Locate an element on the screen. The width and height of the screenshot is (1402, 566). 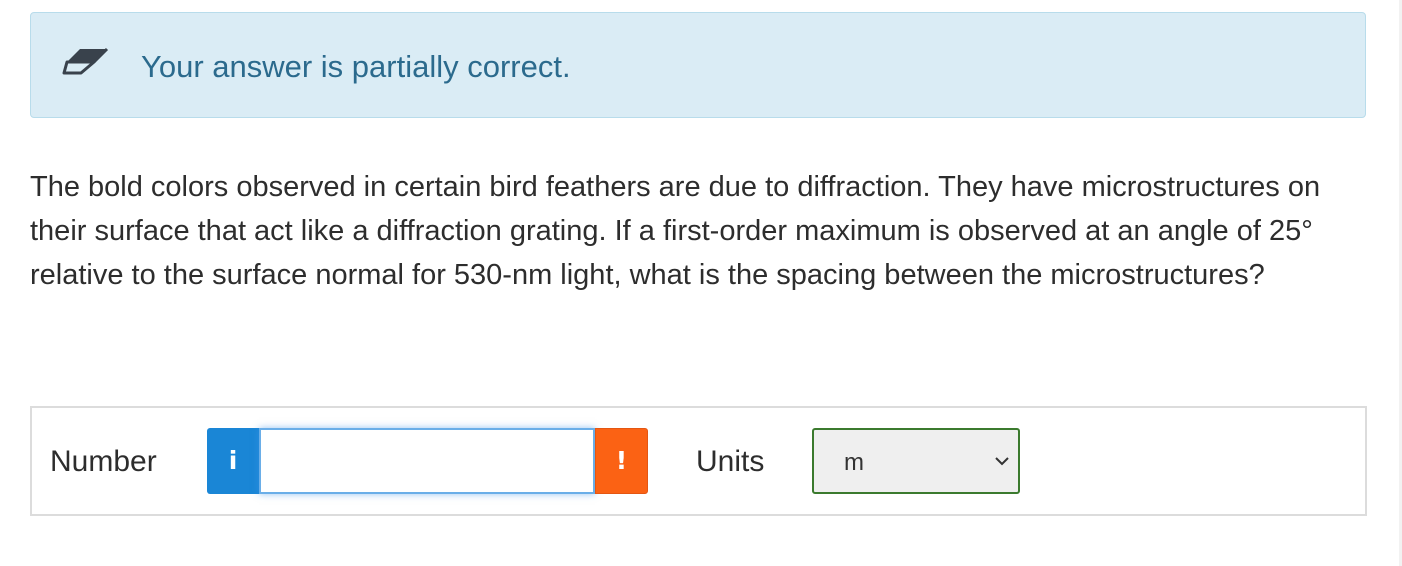
warning-button: ! is located at coordinates (621, 461).